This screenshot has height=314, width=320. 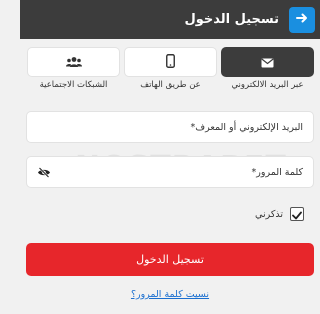 What do you see at coordinates (170, 19) in the screenshot?
I see `page-header: تسجيل الدخول` at bounding box center [170, 19].